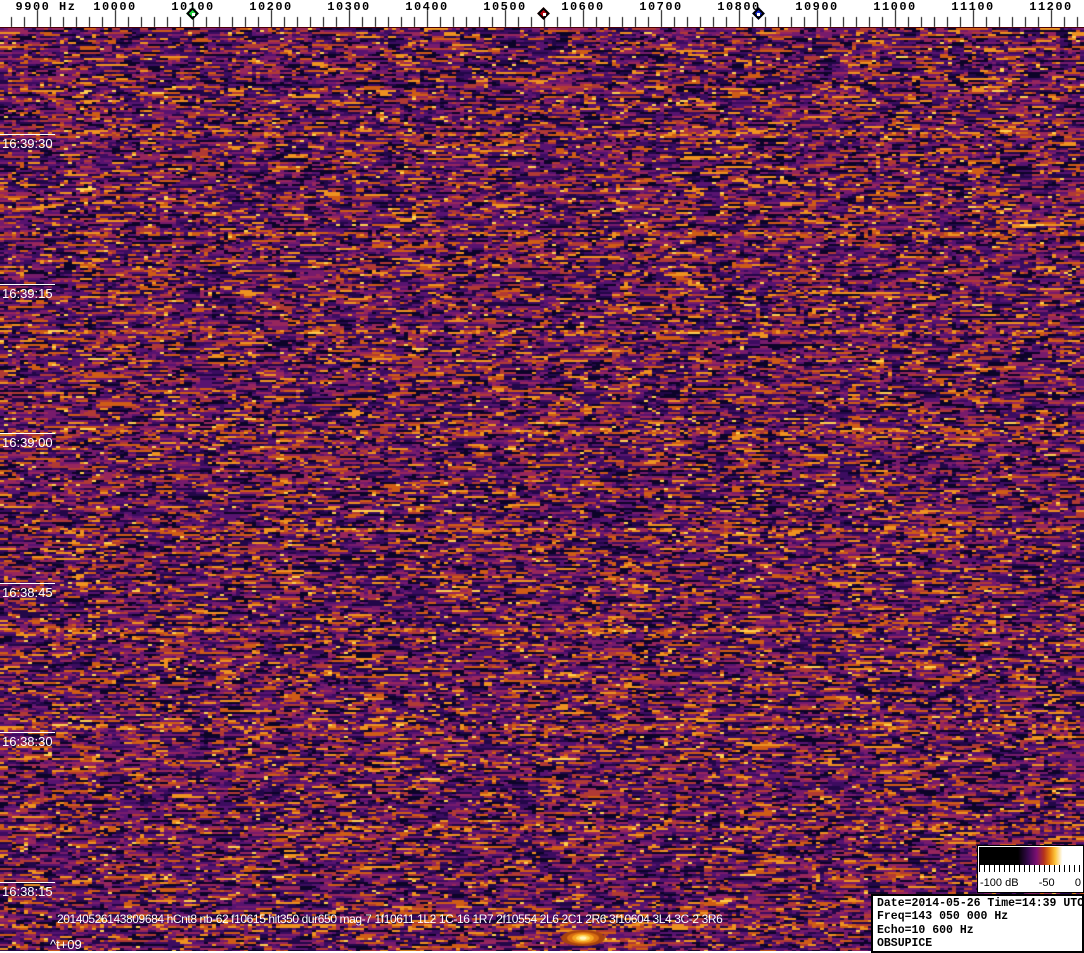  What do you see at coordinates (583, 7) in the screenshot?
I see `freq-label-10600: 10600` at bounding box center [583, 7].